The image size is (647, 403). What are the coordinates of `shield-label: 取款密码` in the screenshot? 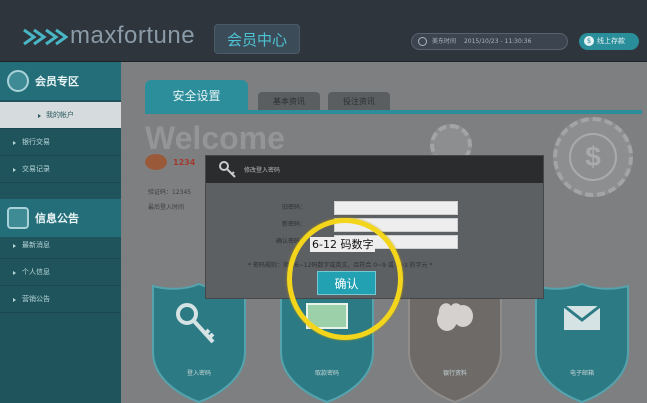 It's located at (326, 373).